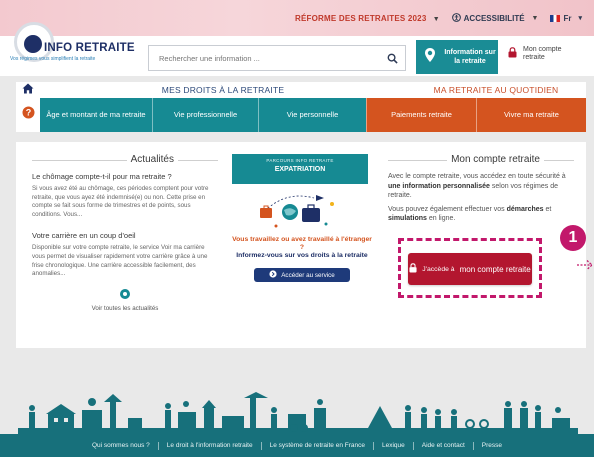 This screenshot has width=594, height=457. What do you see at coordinates (125, 235) in the screenshot?
I see `news-item-title: Votre carrière en un coup d'oeil` at bounding box center [125, 235].